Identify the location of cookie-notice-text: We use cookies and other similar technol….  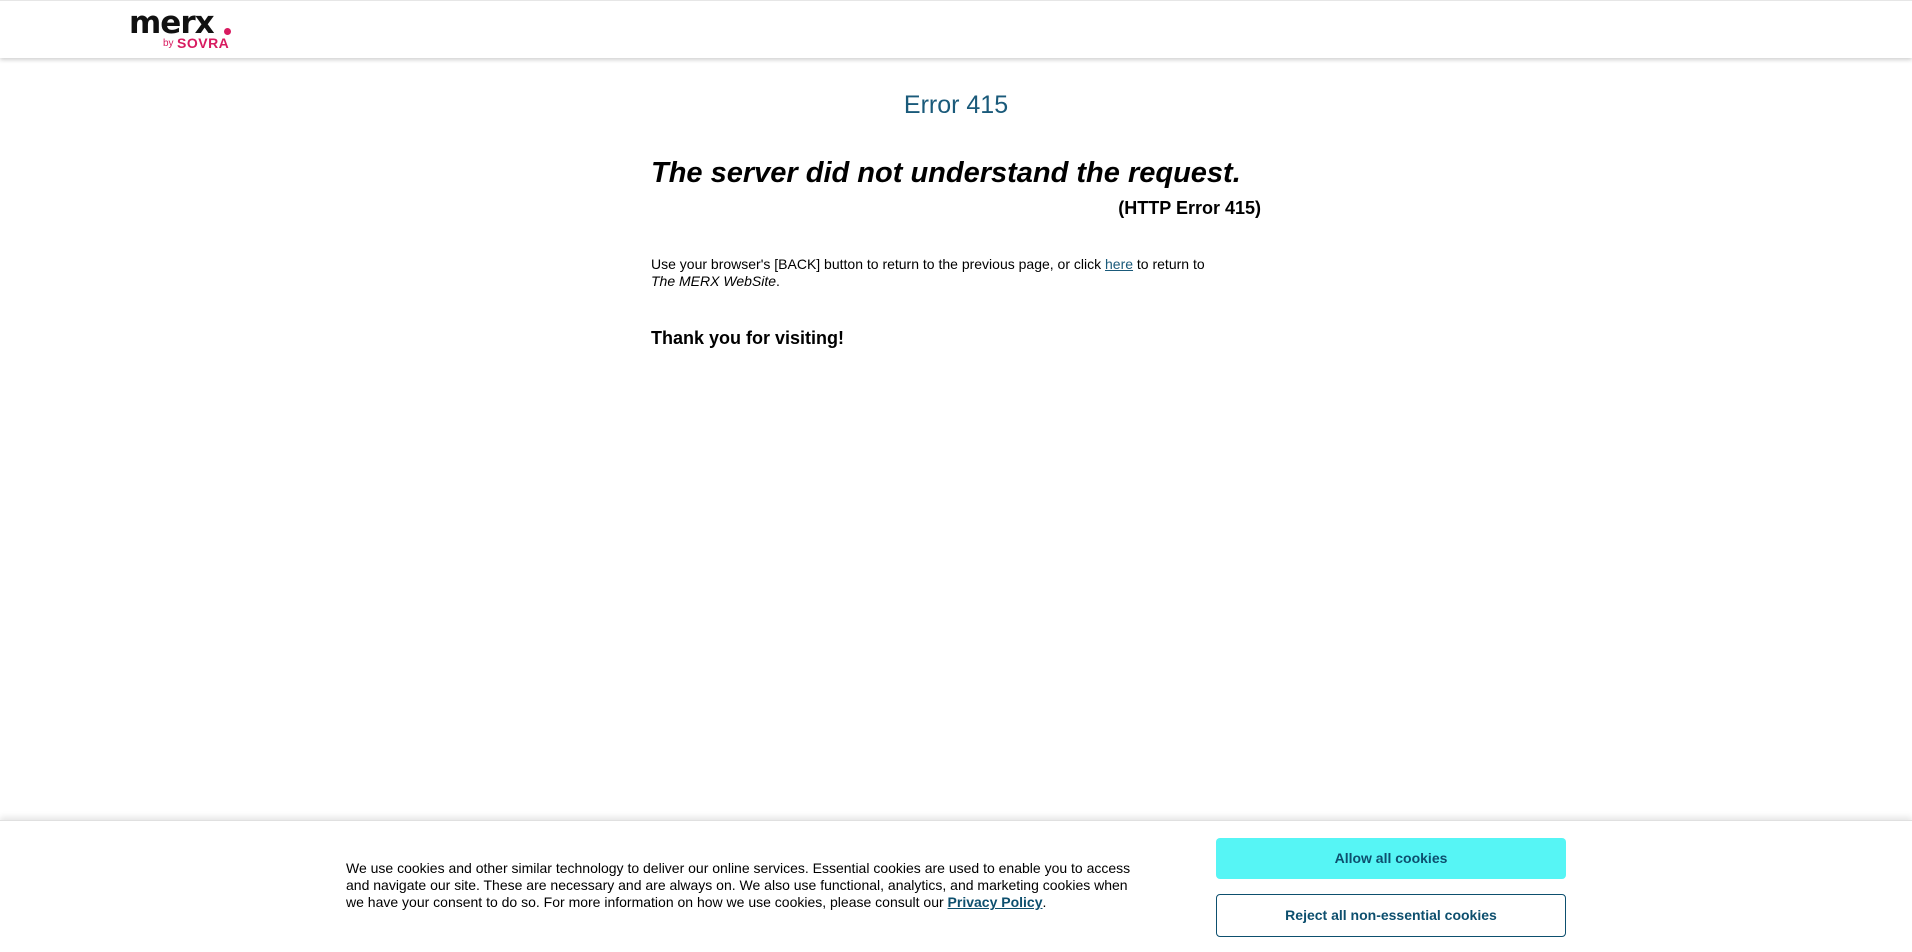
(746, 885).